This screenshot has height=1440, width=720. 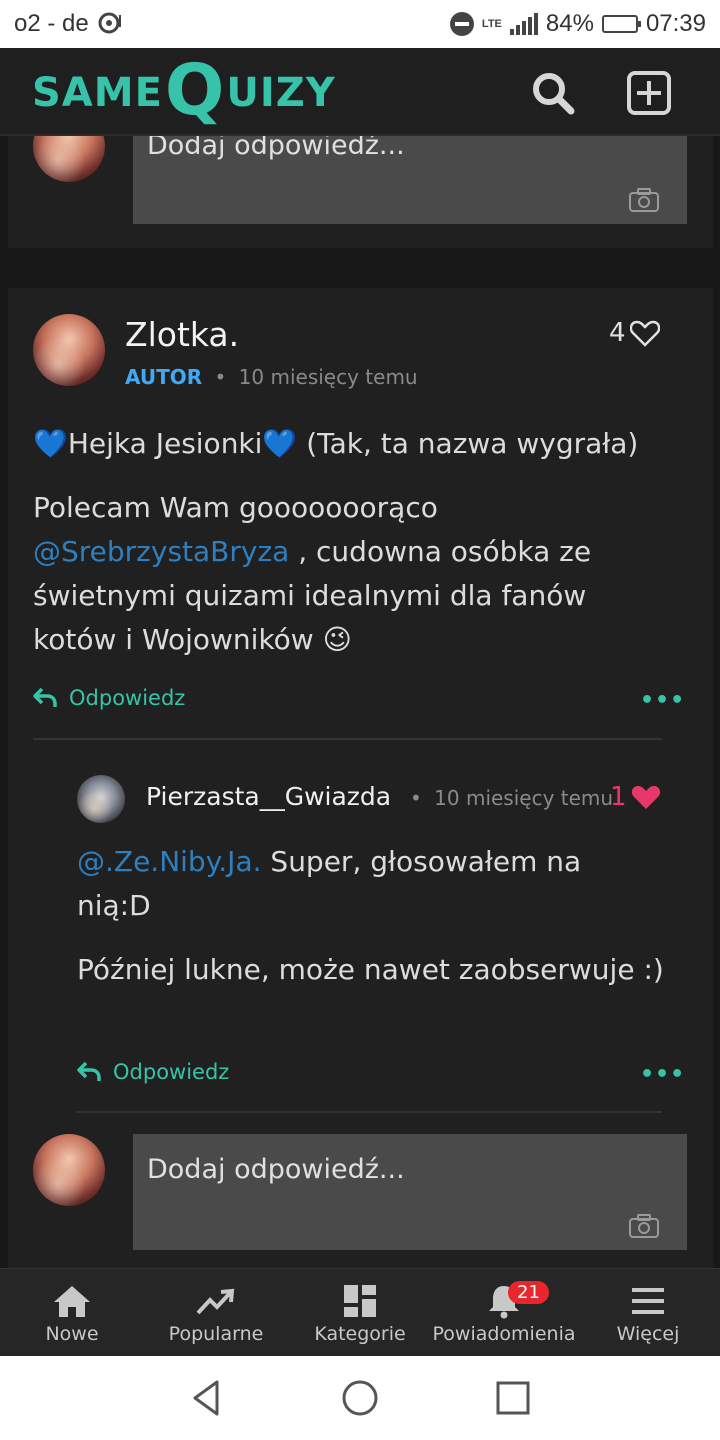 I want to click on author-badge: AUTOR, so click(x=164, y=377).